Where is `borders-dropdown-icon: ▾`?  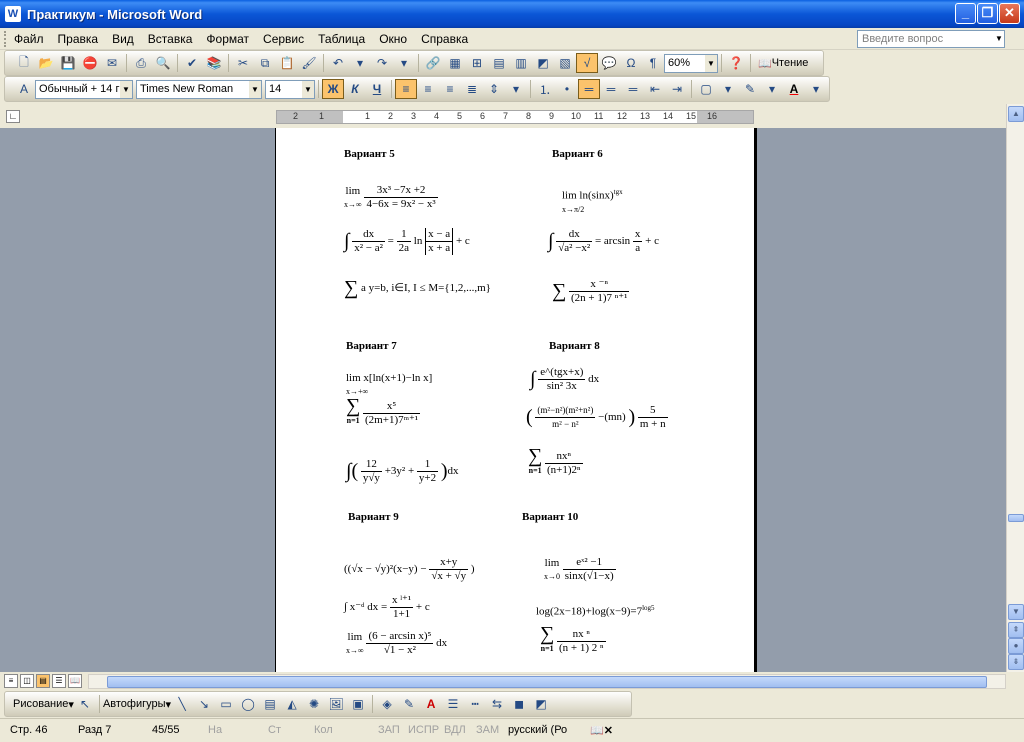 borders-dropdown-icon: ▾ is located at coordinates (728, 89).